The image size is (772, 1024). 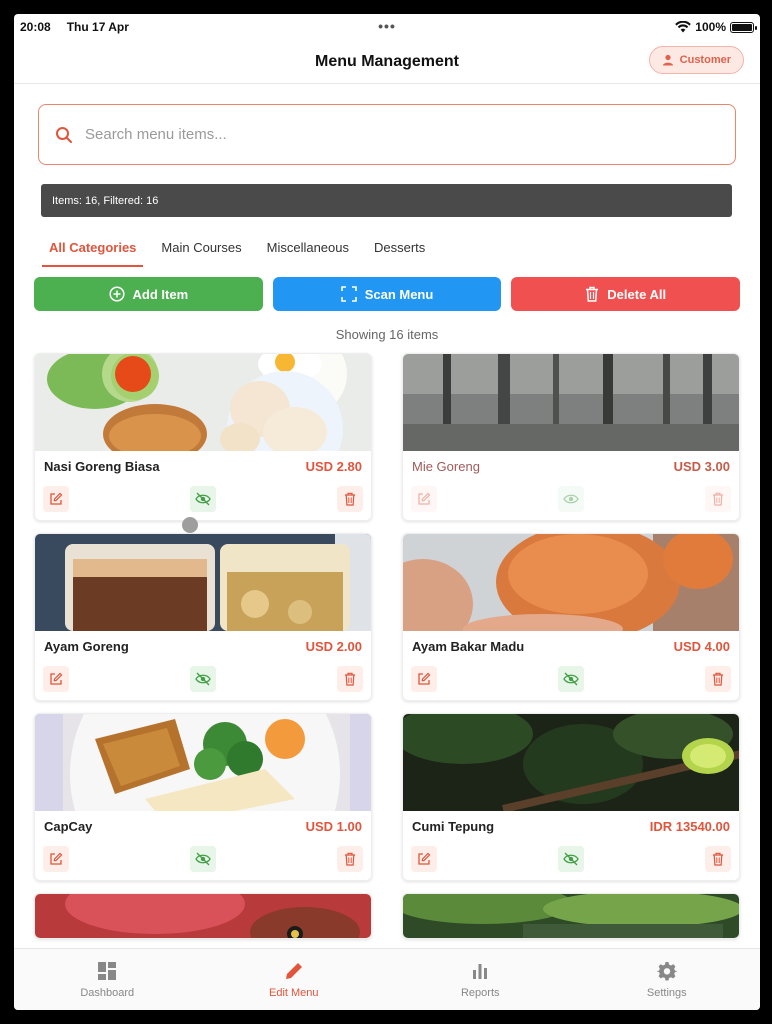 What do you see at coordinates (410, 134) in the screenshot?
I see `search-input` at bounding box center [410, 134].